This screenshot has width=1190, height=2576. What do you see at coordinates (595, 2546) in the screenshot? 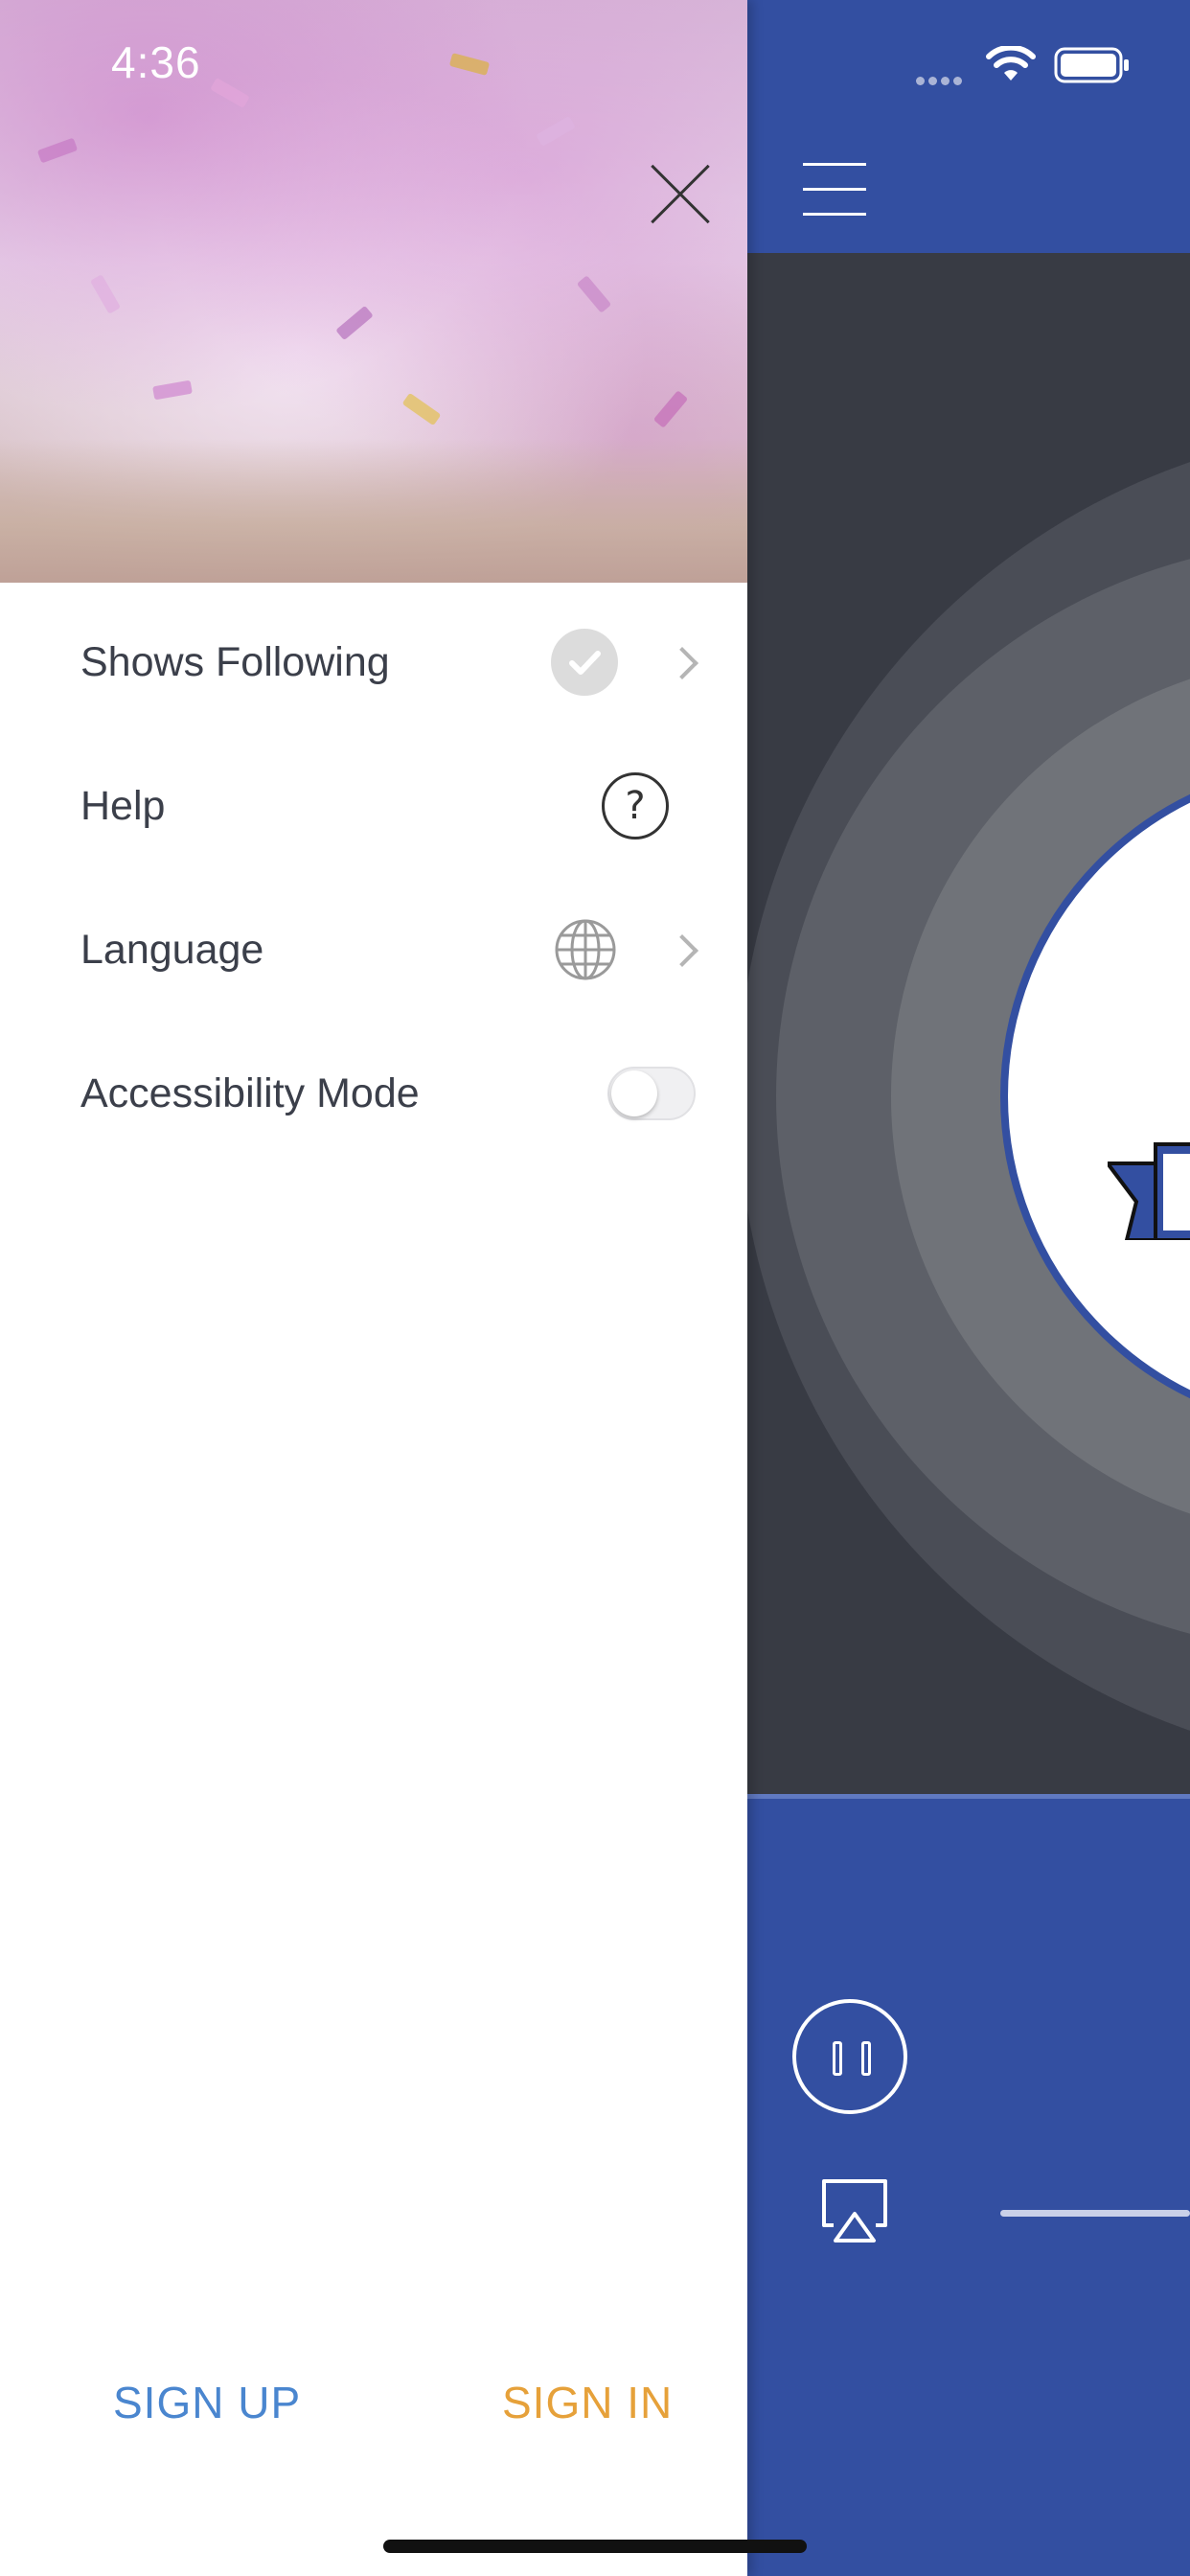
I see `home-indicator` at bounding box center [595, 2546].